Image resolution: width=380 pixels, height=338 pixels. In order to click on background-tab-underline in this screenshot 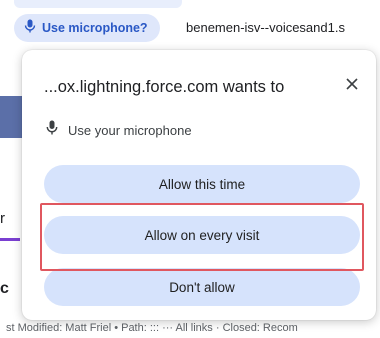, I will do `click(10, 239)`.